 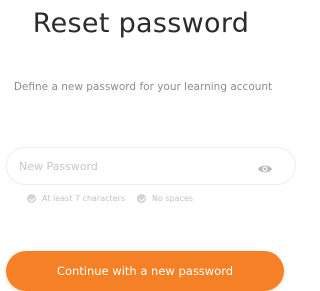 I want to click on password-rules: At least 7 characters No spaces, so click(x=110, y=198).